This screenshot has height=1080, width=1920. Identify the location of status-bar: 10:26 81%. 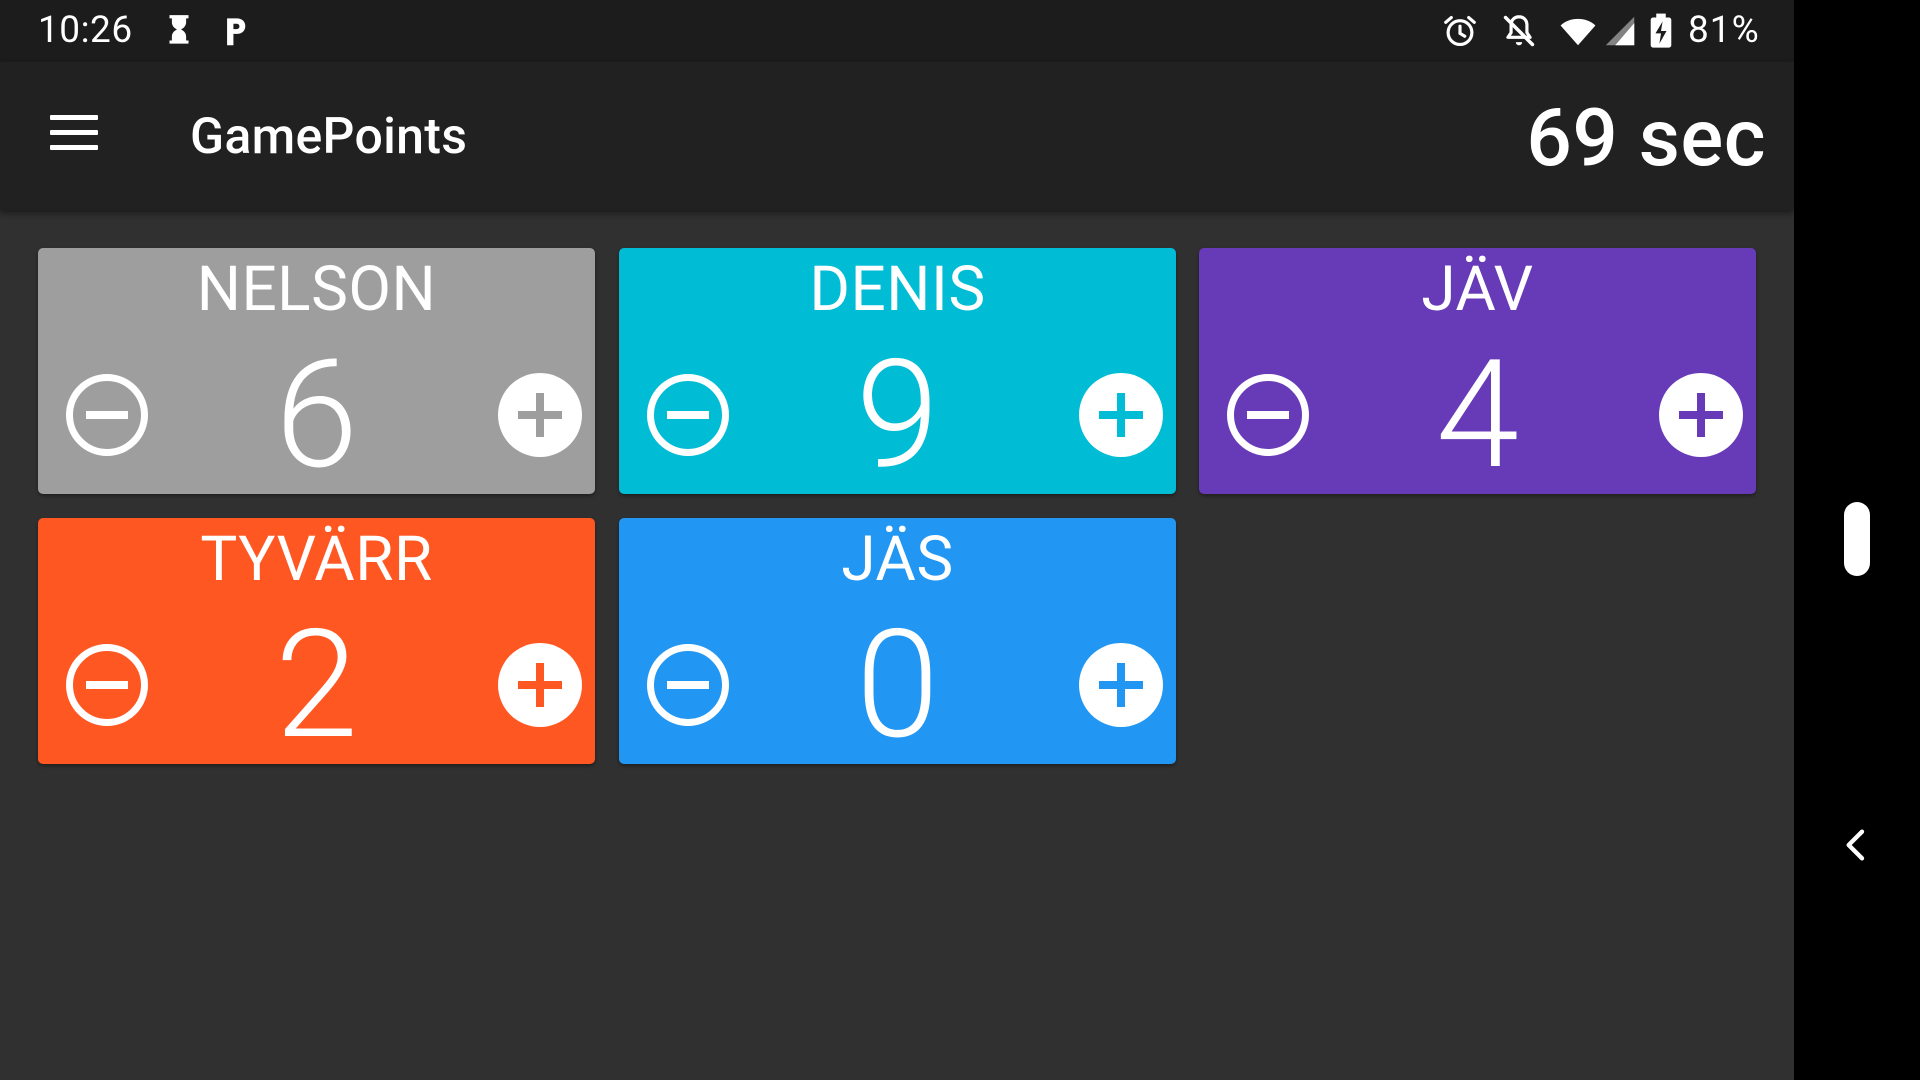
(897, 31).